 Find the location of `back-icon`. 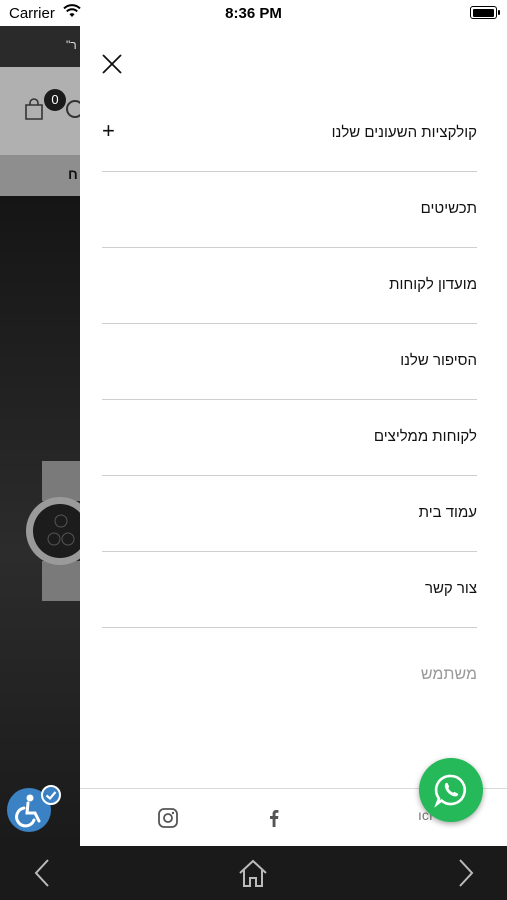

back-icon is located at coordinates (43, 873).